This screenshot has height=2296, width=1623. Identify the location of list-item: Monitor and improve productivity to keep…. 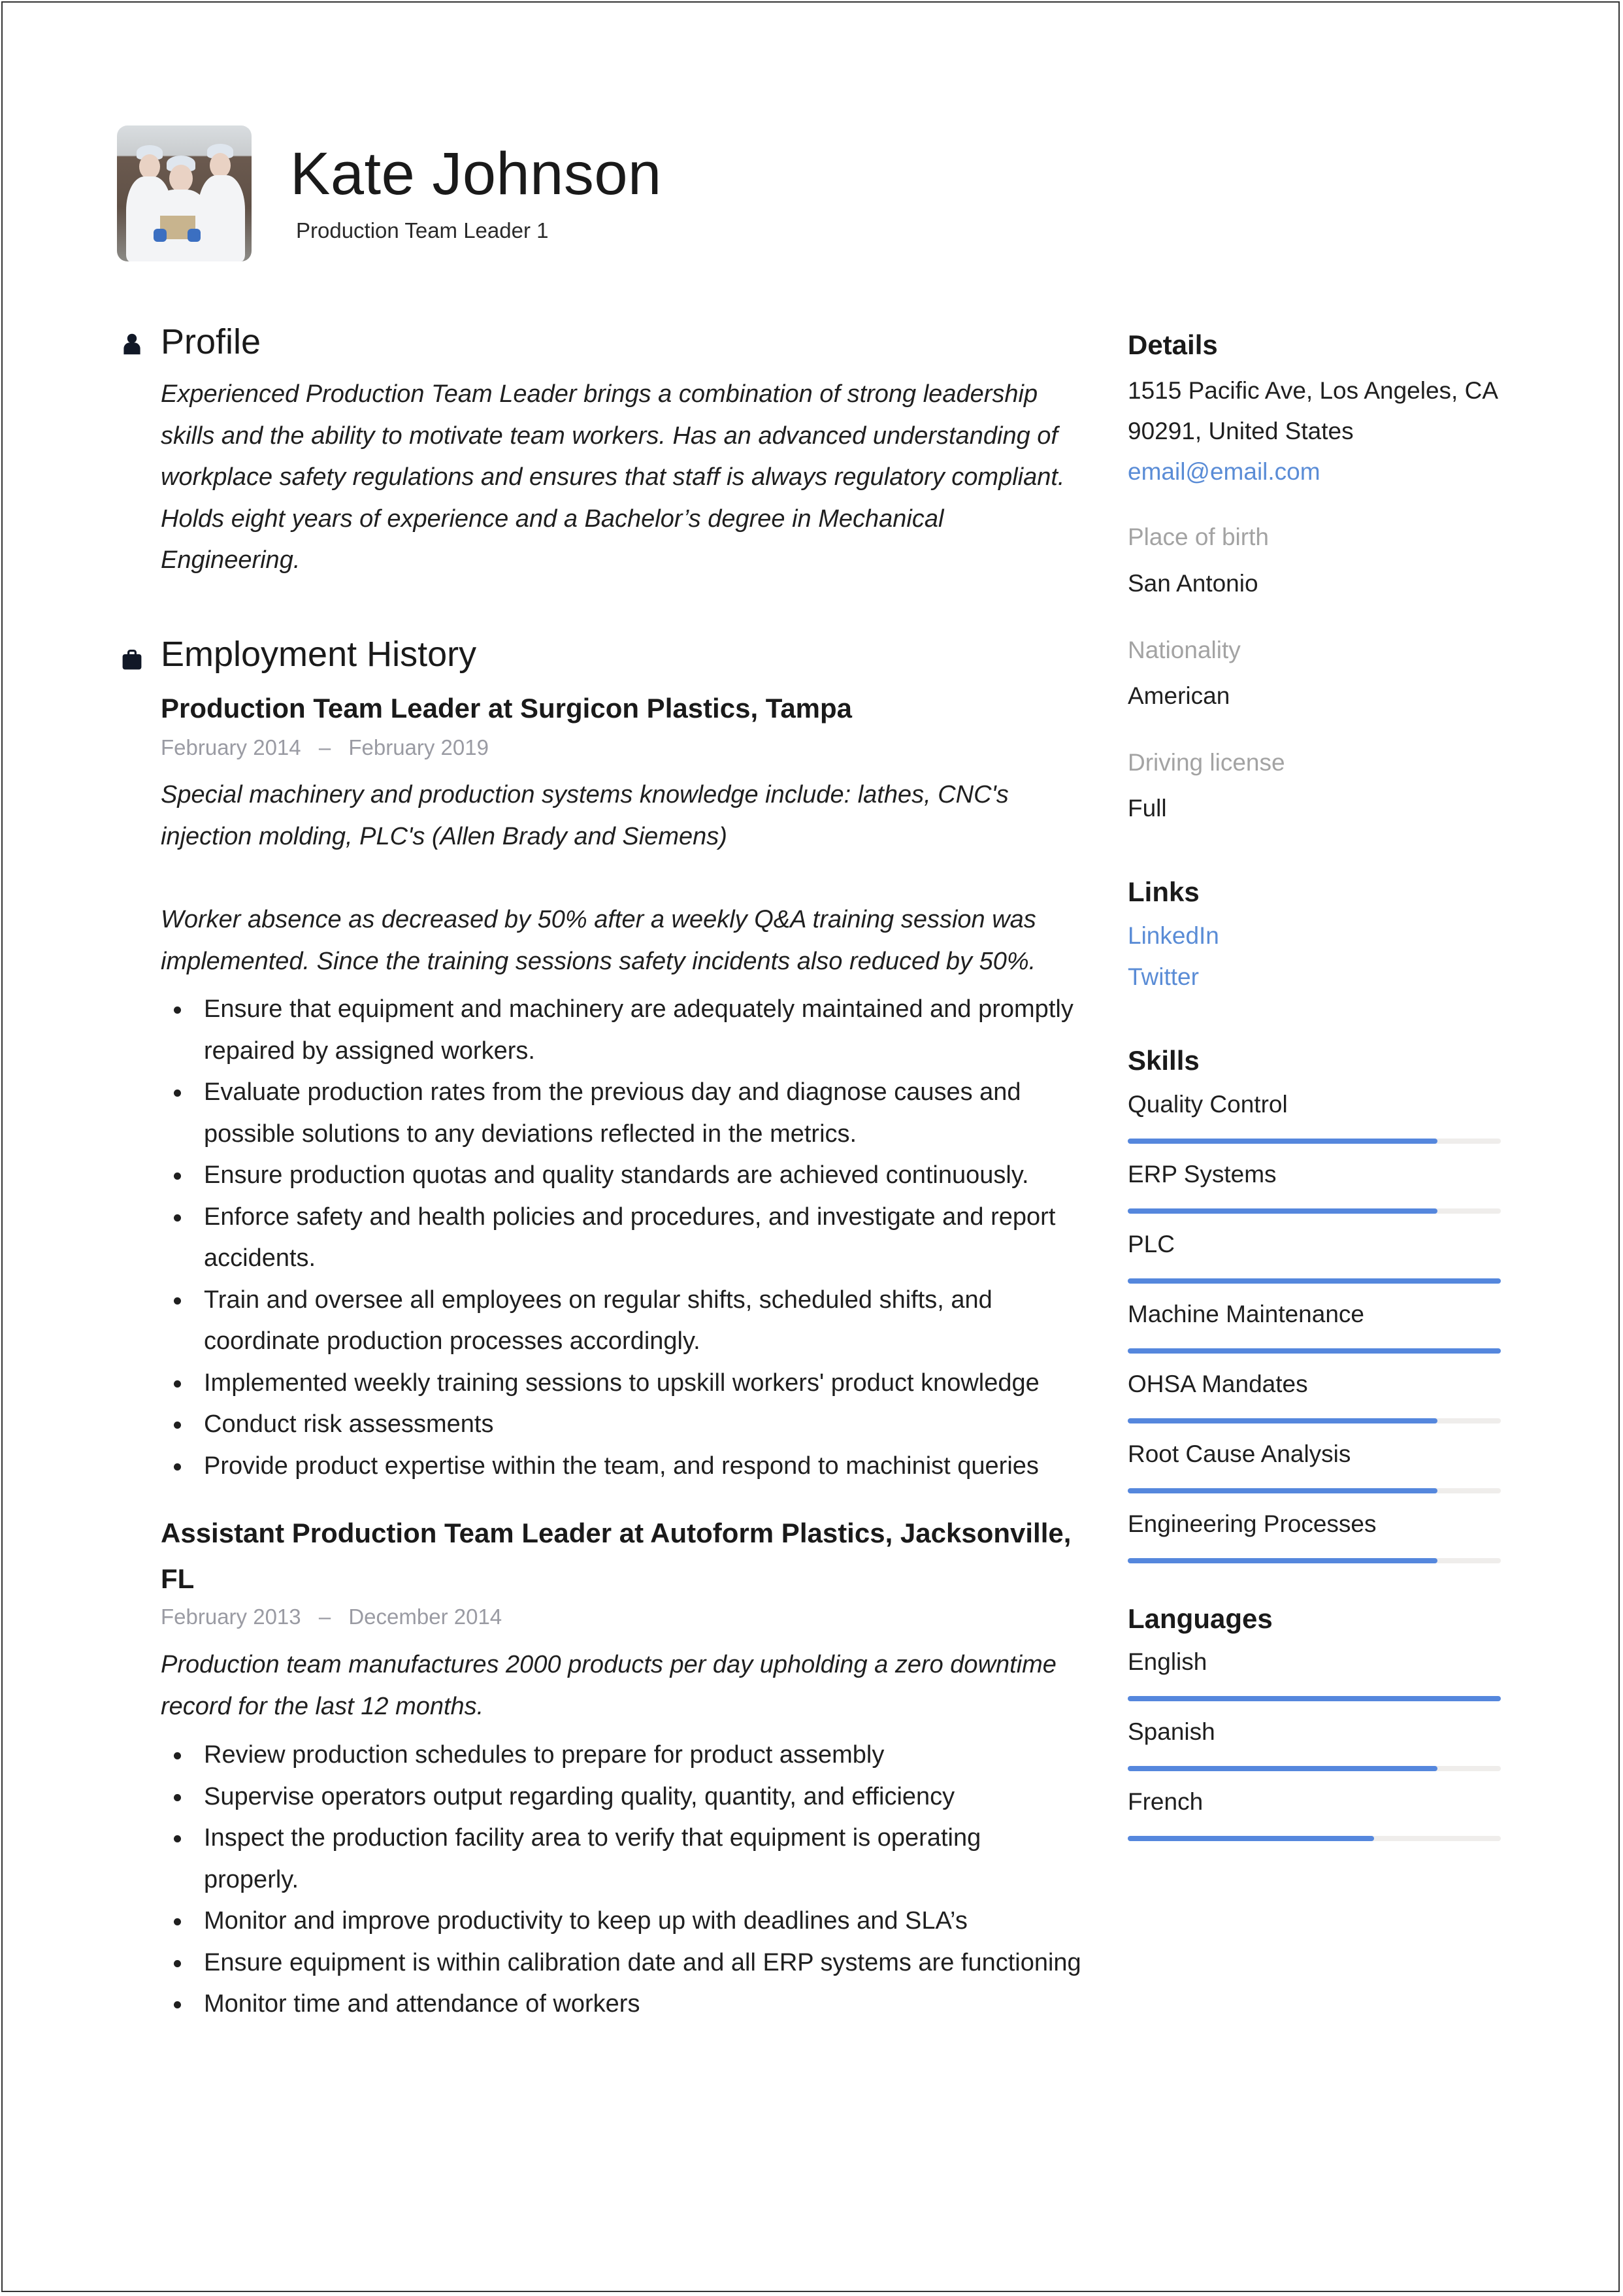
(621, 1921).